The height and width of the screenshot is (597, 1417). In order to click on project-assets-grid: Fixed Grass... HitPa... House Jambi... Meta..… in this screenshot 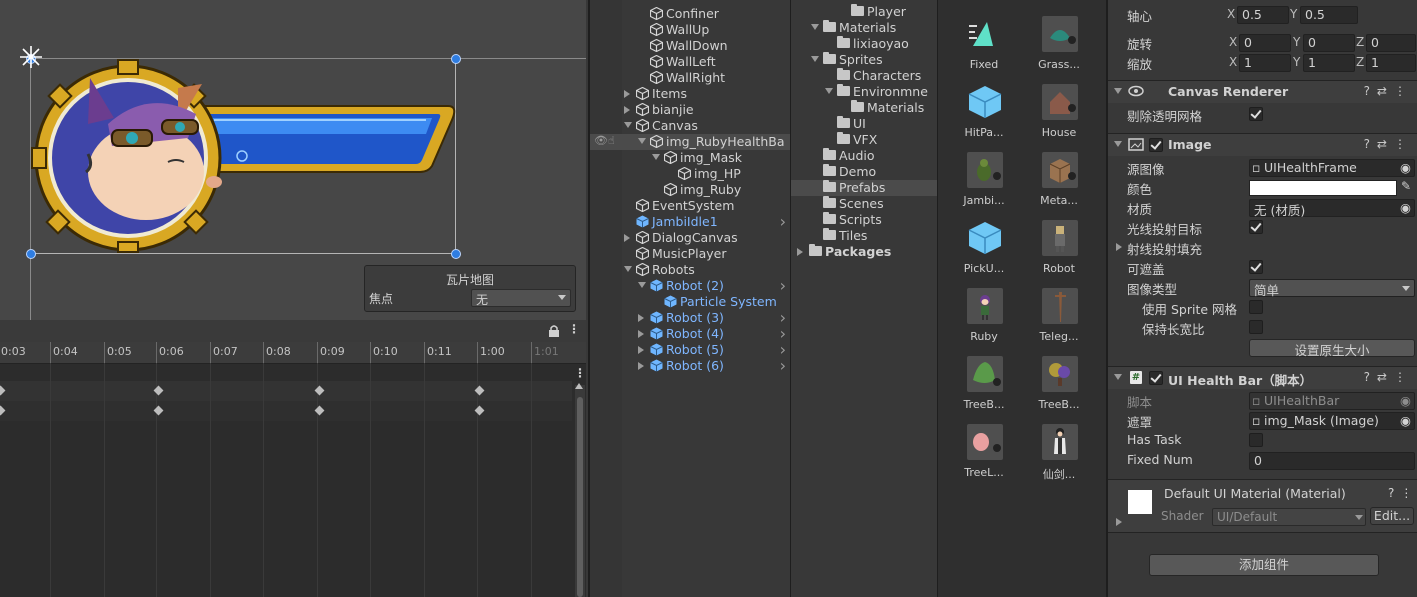, I will do `click(1021, 298)`.